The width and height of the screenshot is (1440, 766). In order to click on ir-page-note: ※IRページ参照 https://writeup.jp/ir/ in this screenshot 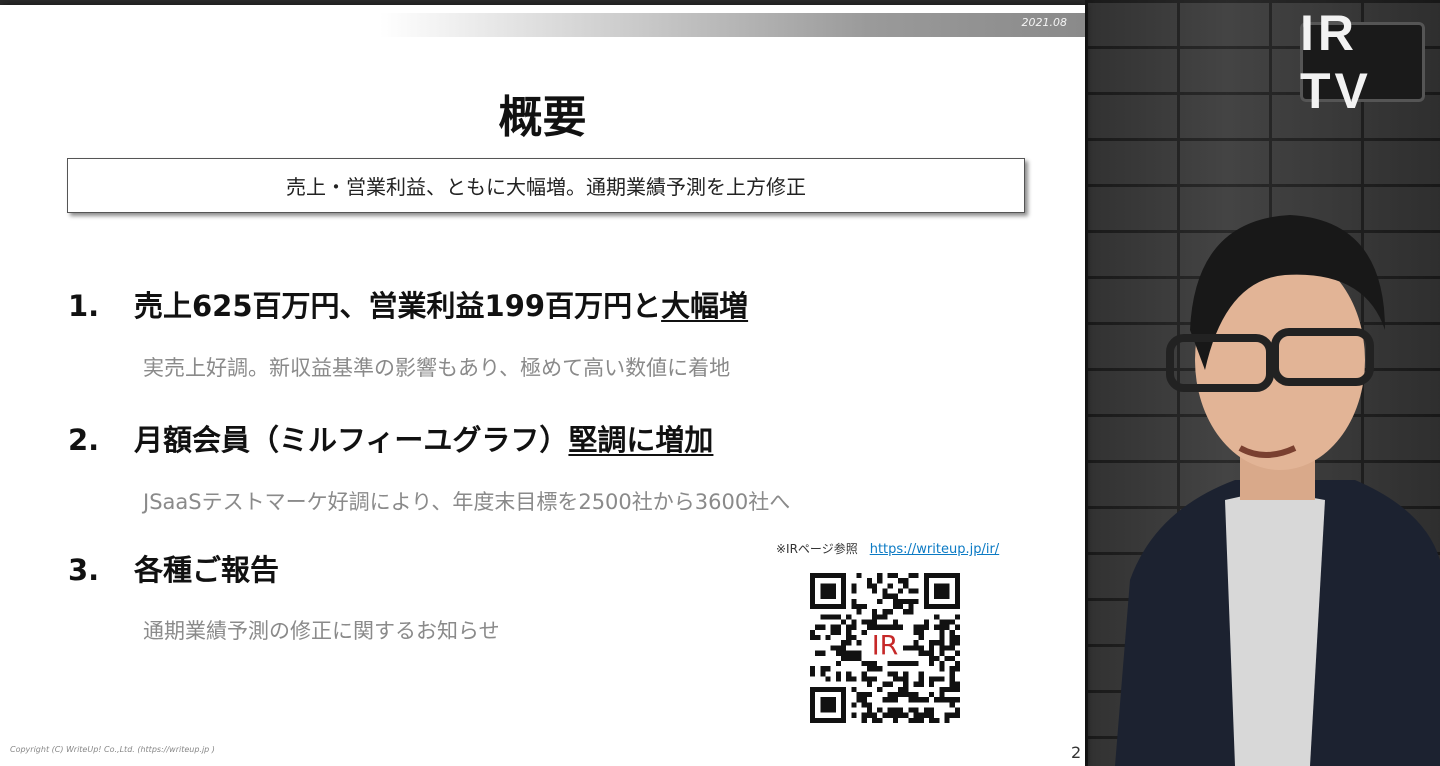, I will do `click(887, 548)`.